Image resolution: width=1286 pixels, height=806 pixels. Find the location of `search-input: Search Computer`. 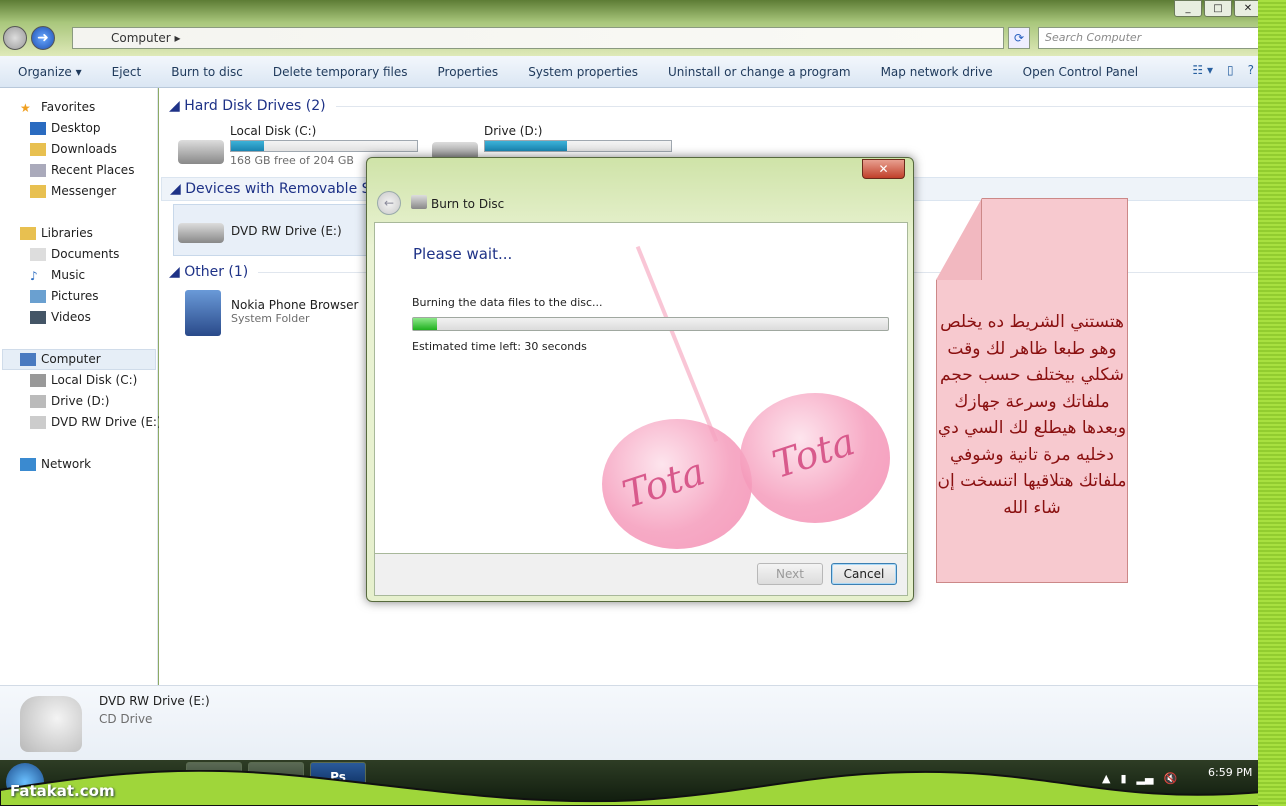

search-input: Search Computer is located at coordinates (1150, 38).